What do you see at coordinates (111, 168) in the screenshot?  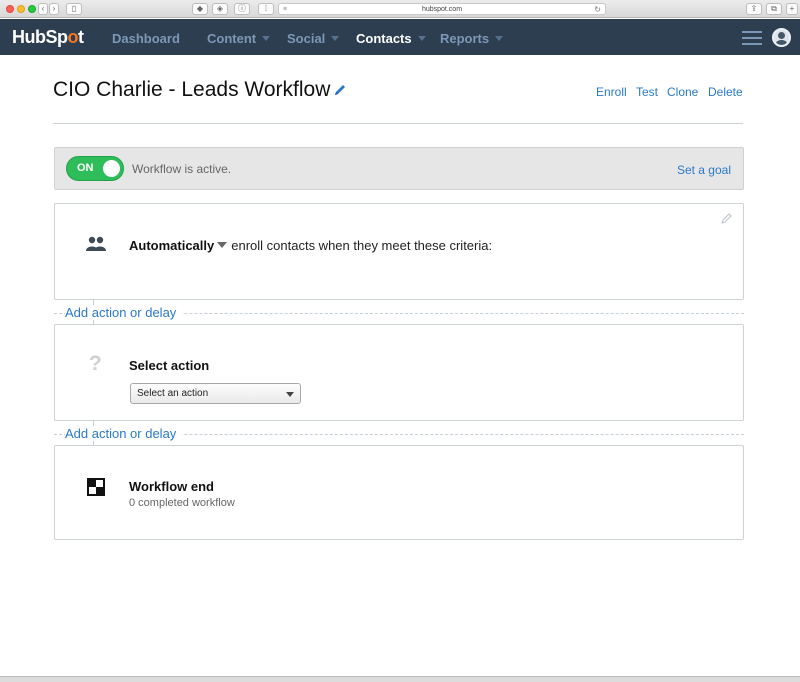 I see `toggle-knob` at bounding box center [111, 168].